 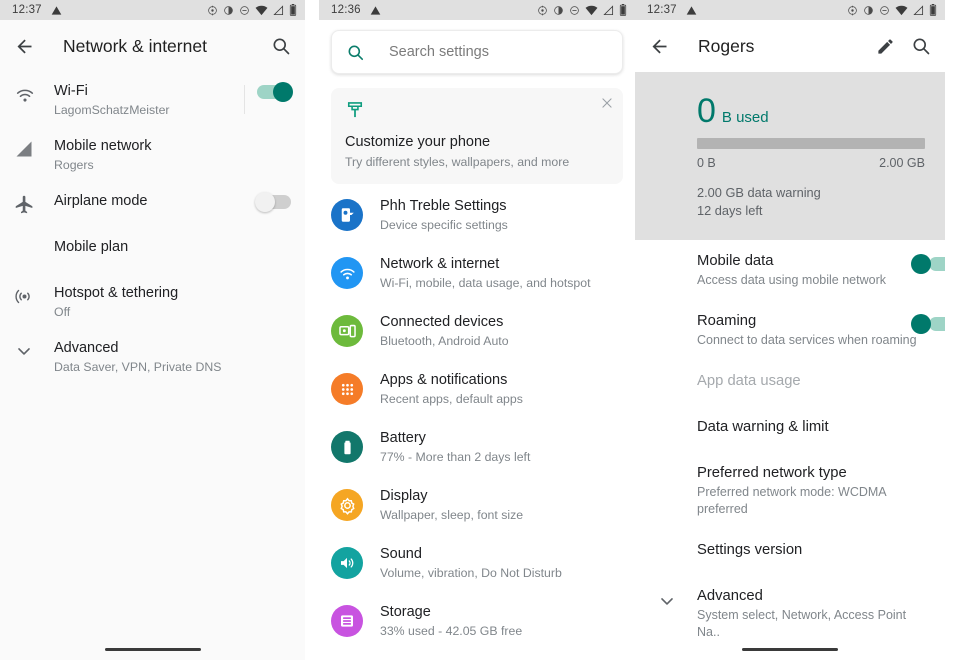 What do you see at coordinates (62, 312) in the screenshot?
I see `list-item-subtitle: Off` at bounding box center [62, 312].